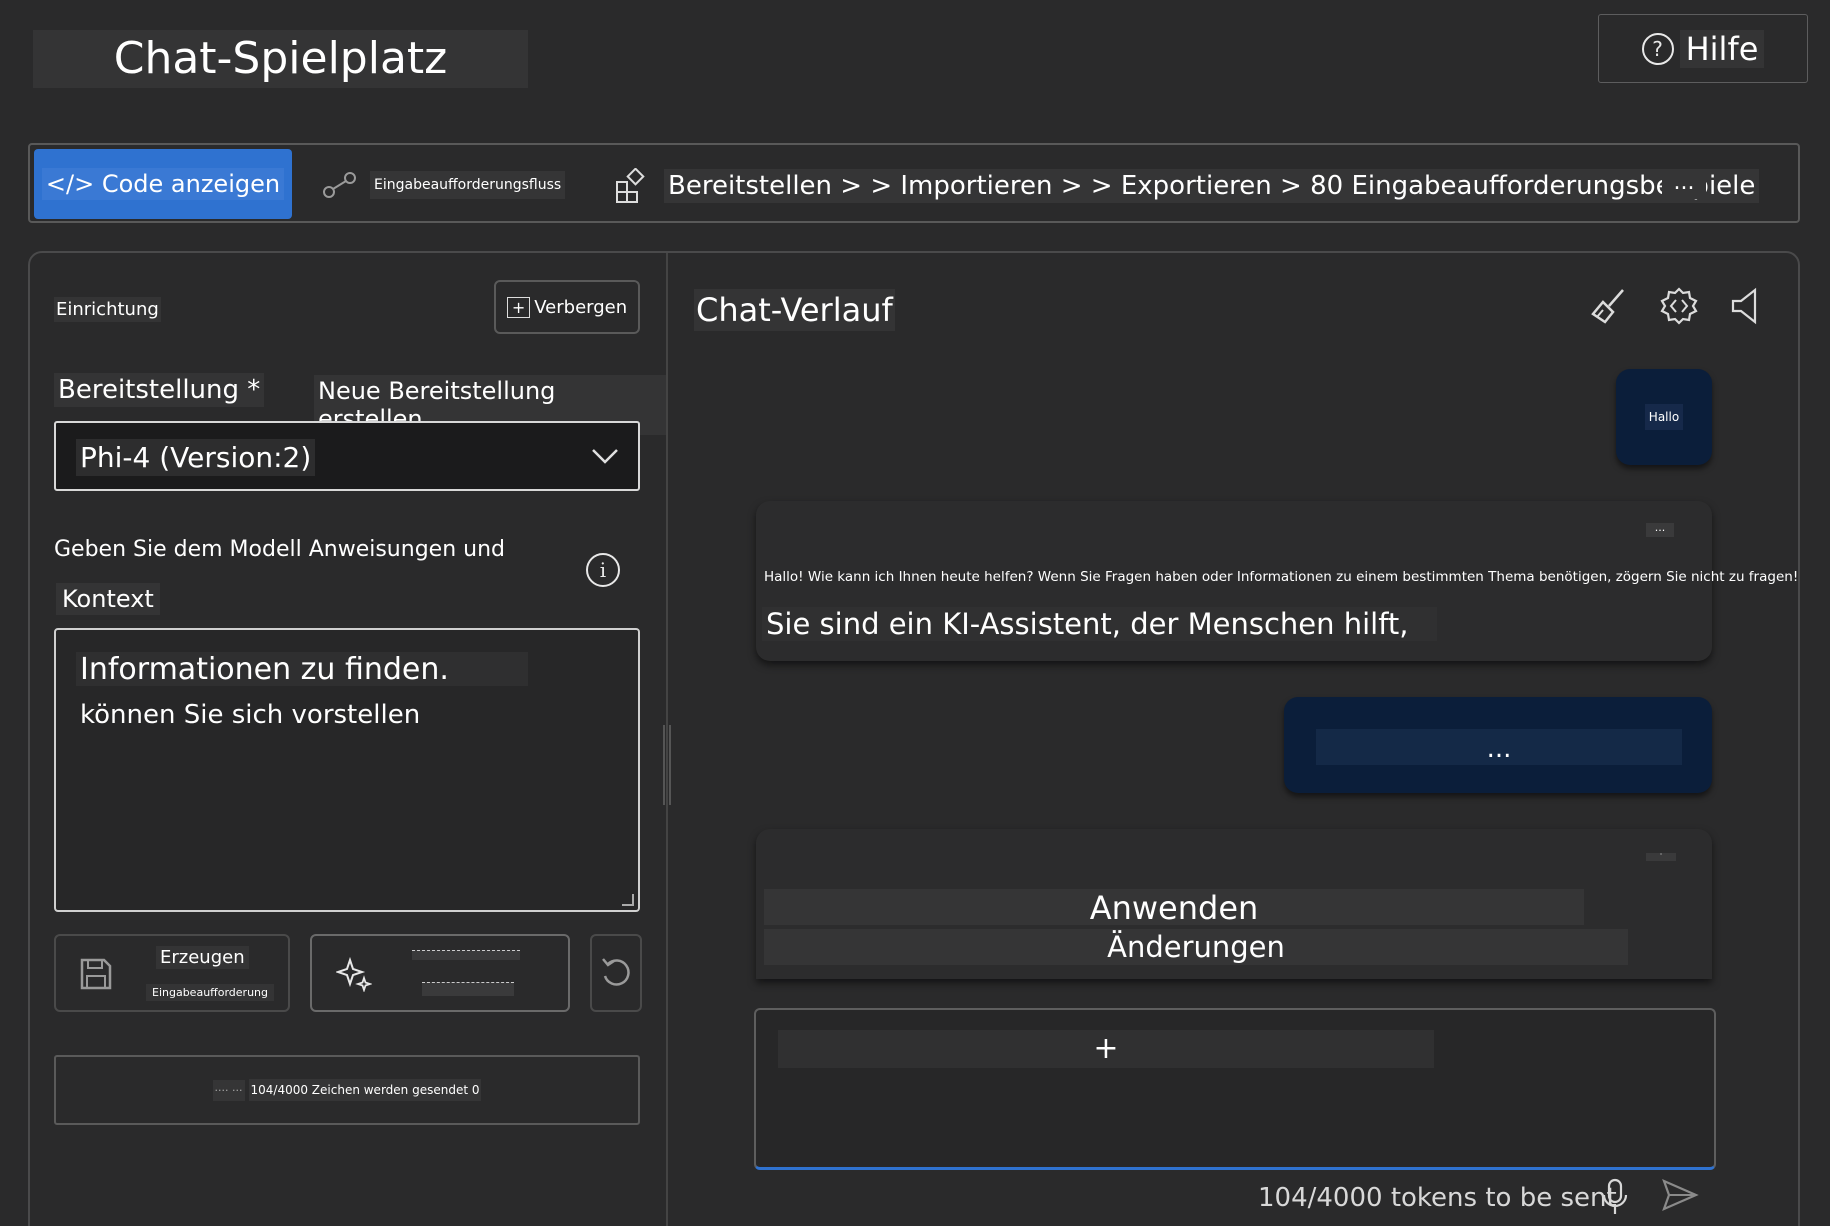 This screenshot has height=1226, width=1830. I want to click on prompt-flow-label: Eingabeaufforderungsfluss, so click(468, 185).